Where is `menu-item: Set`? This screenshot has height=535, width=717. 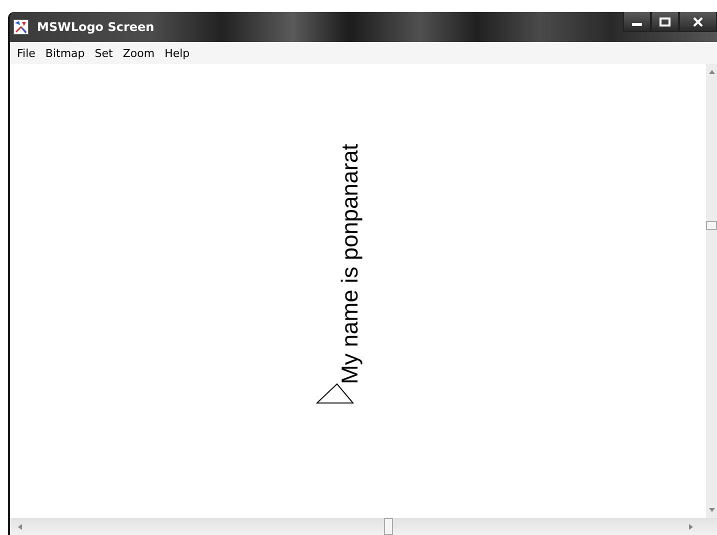
menu-item: Set is located at coordinates (104, 53).